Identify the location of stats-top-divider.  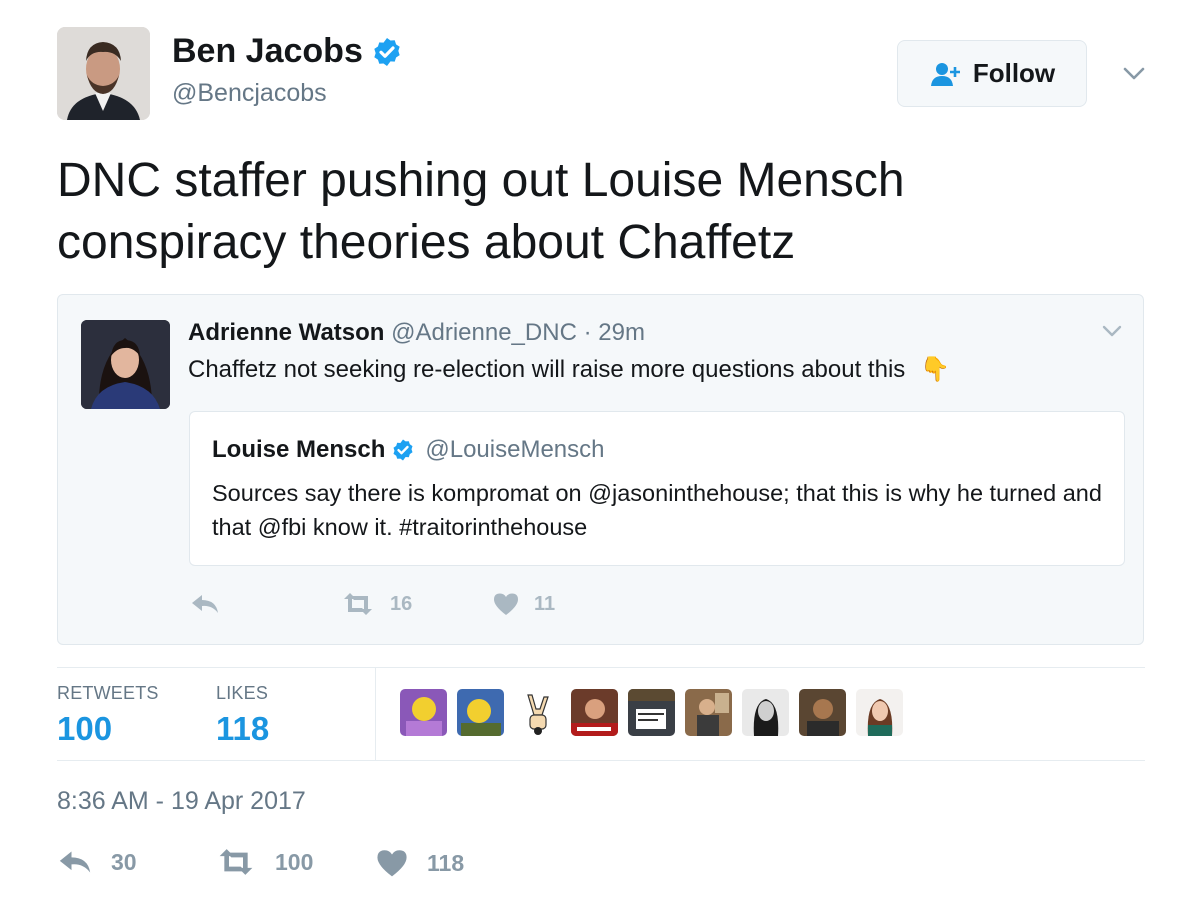
(601, 667).